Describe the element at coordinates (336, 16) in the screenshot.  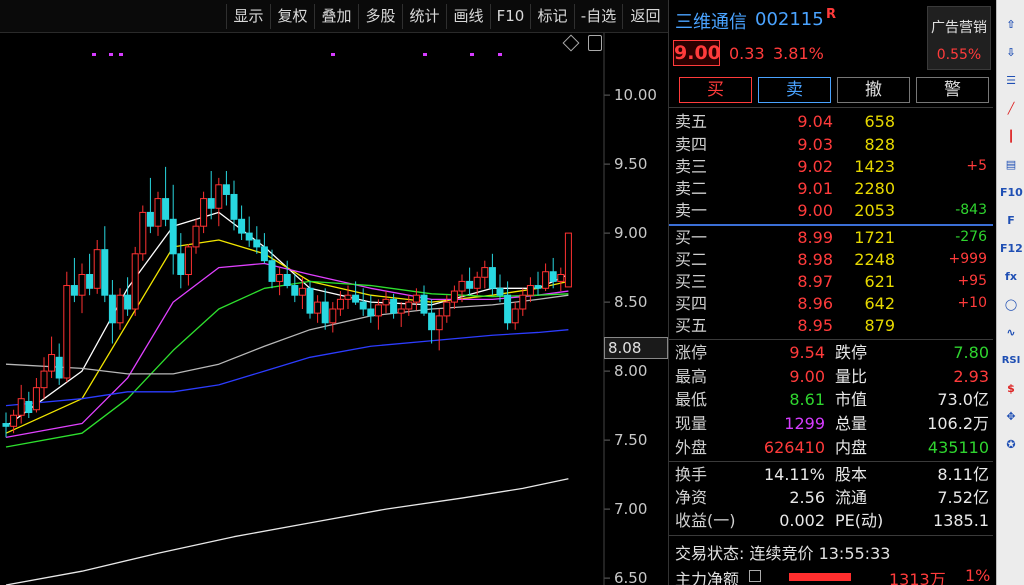
I see `overlay-button: 叠加` at that location.